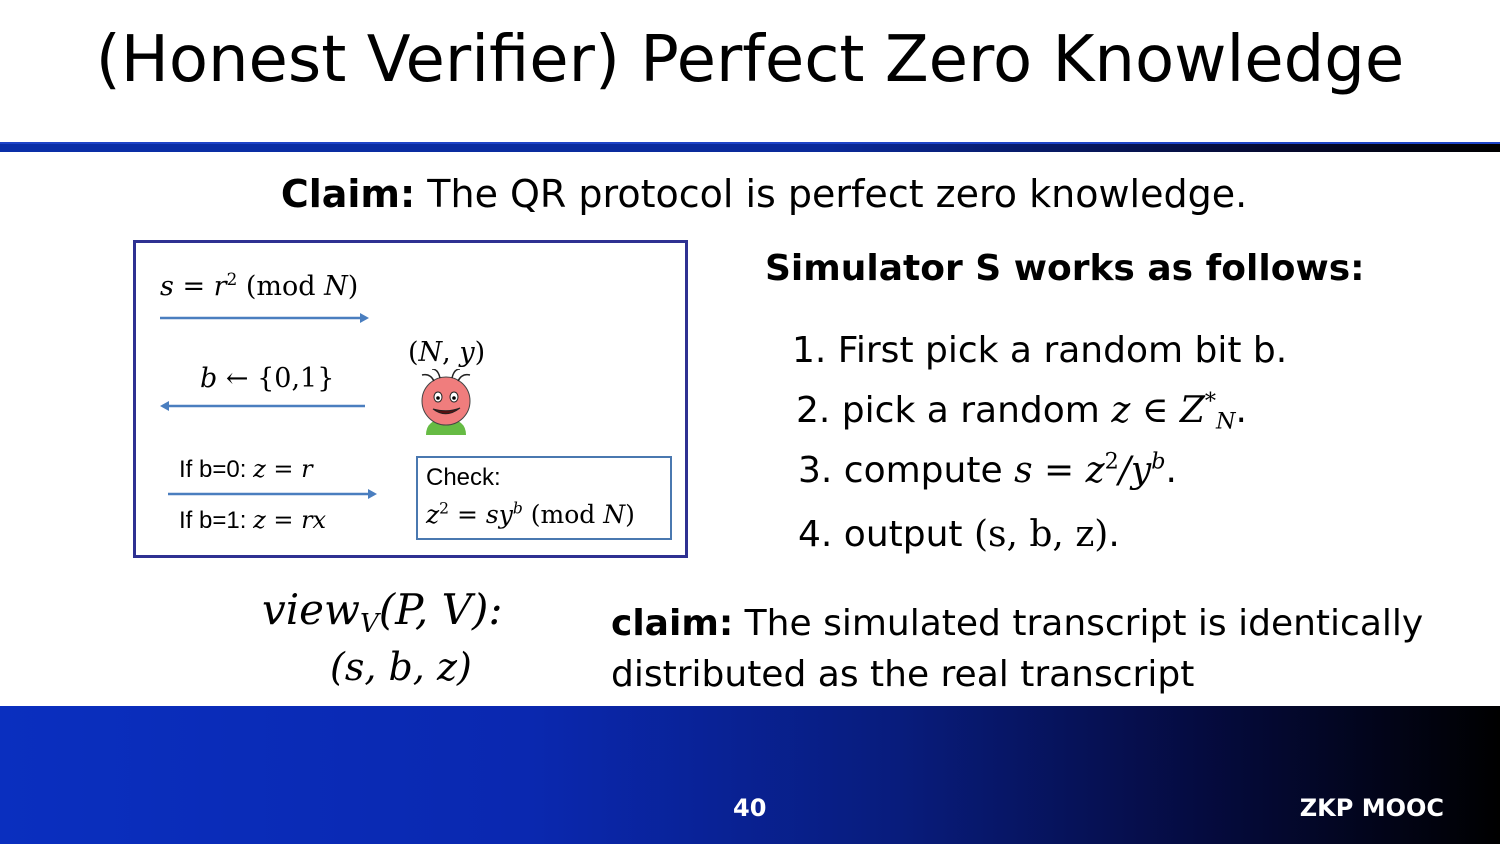 The height and width of the screenshot is (844, 1500). Describe the element at coordinates (369, 623) in the screenshot. I see `view-subscript: V` at that location.